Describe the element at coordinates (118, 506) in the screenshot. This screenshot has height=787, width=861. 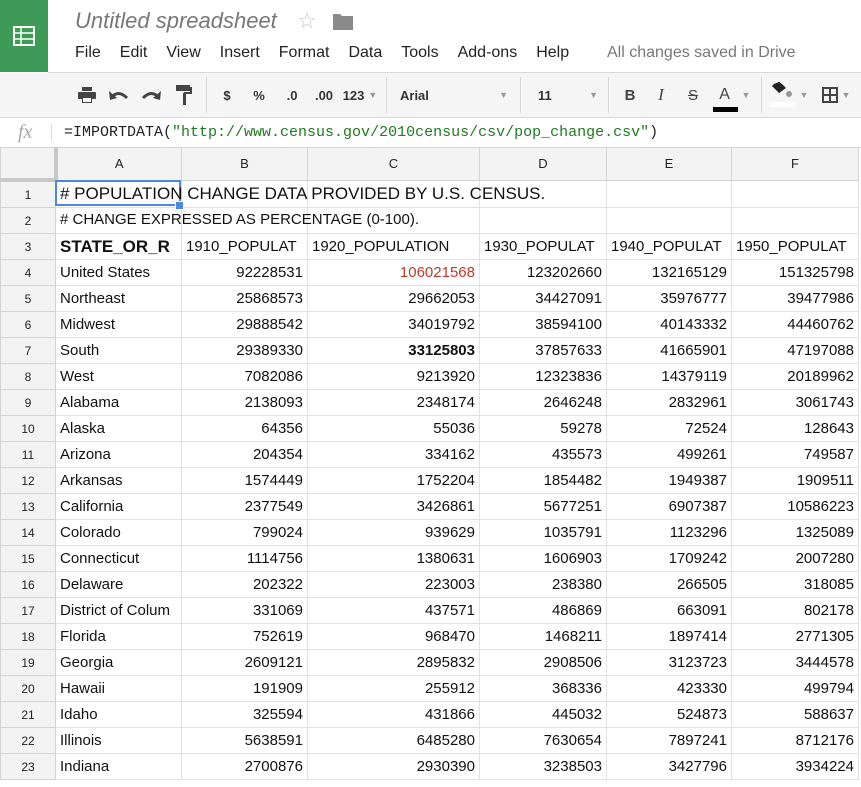
I see `cell-a13: California` at that location.